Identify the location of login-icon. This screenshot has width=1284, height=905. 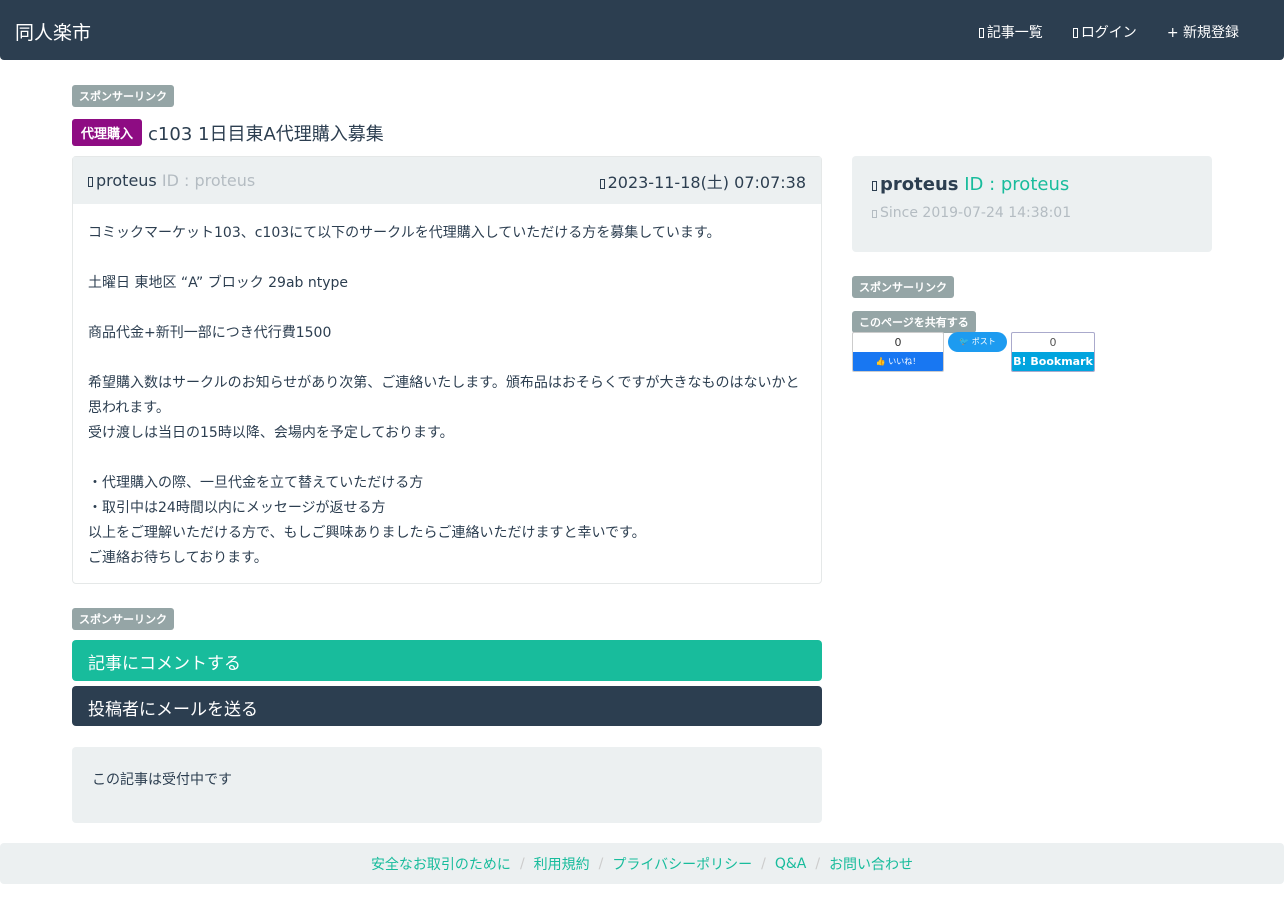
(1075, 33).